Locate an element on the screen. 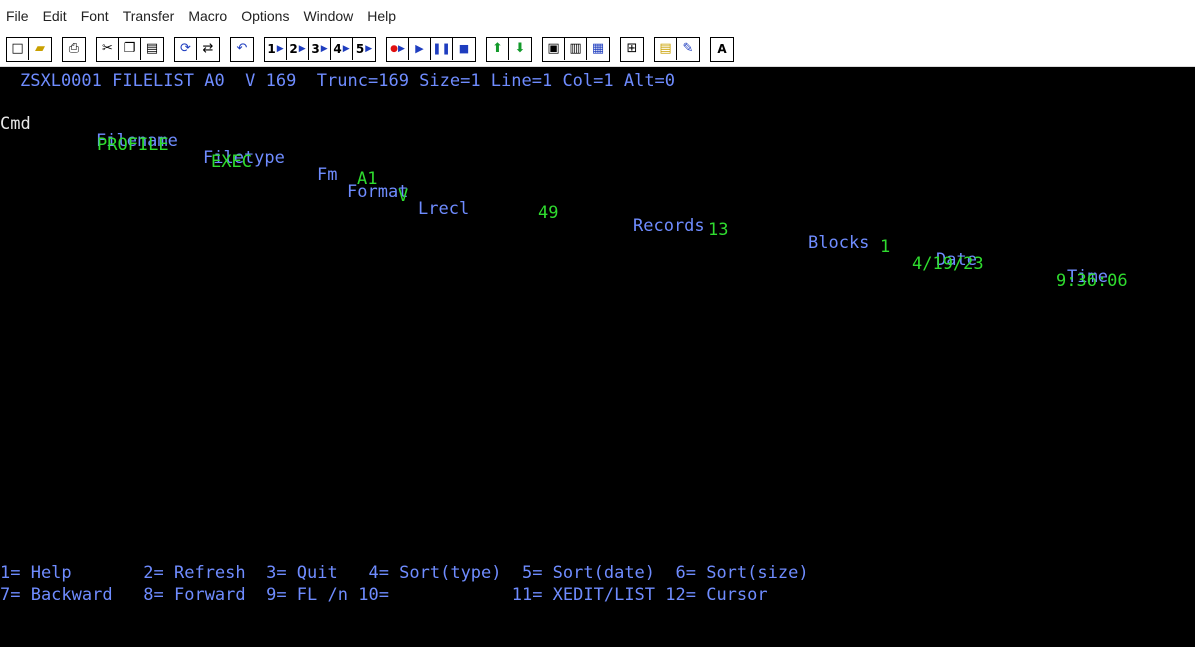 The image size is (1195, 647). record-icon: ● ▶ is located at coordinates (398, 48).